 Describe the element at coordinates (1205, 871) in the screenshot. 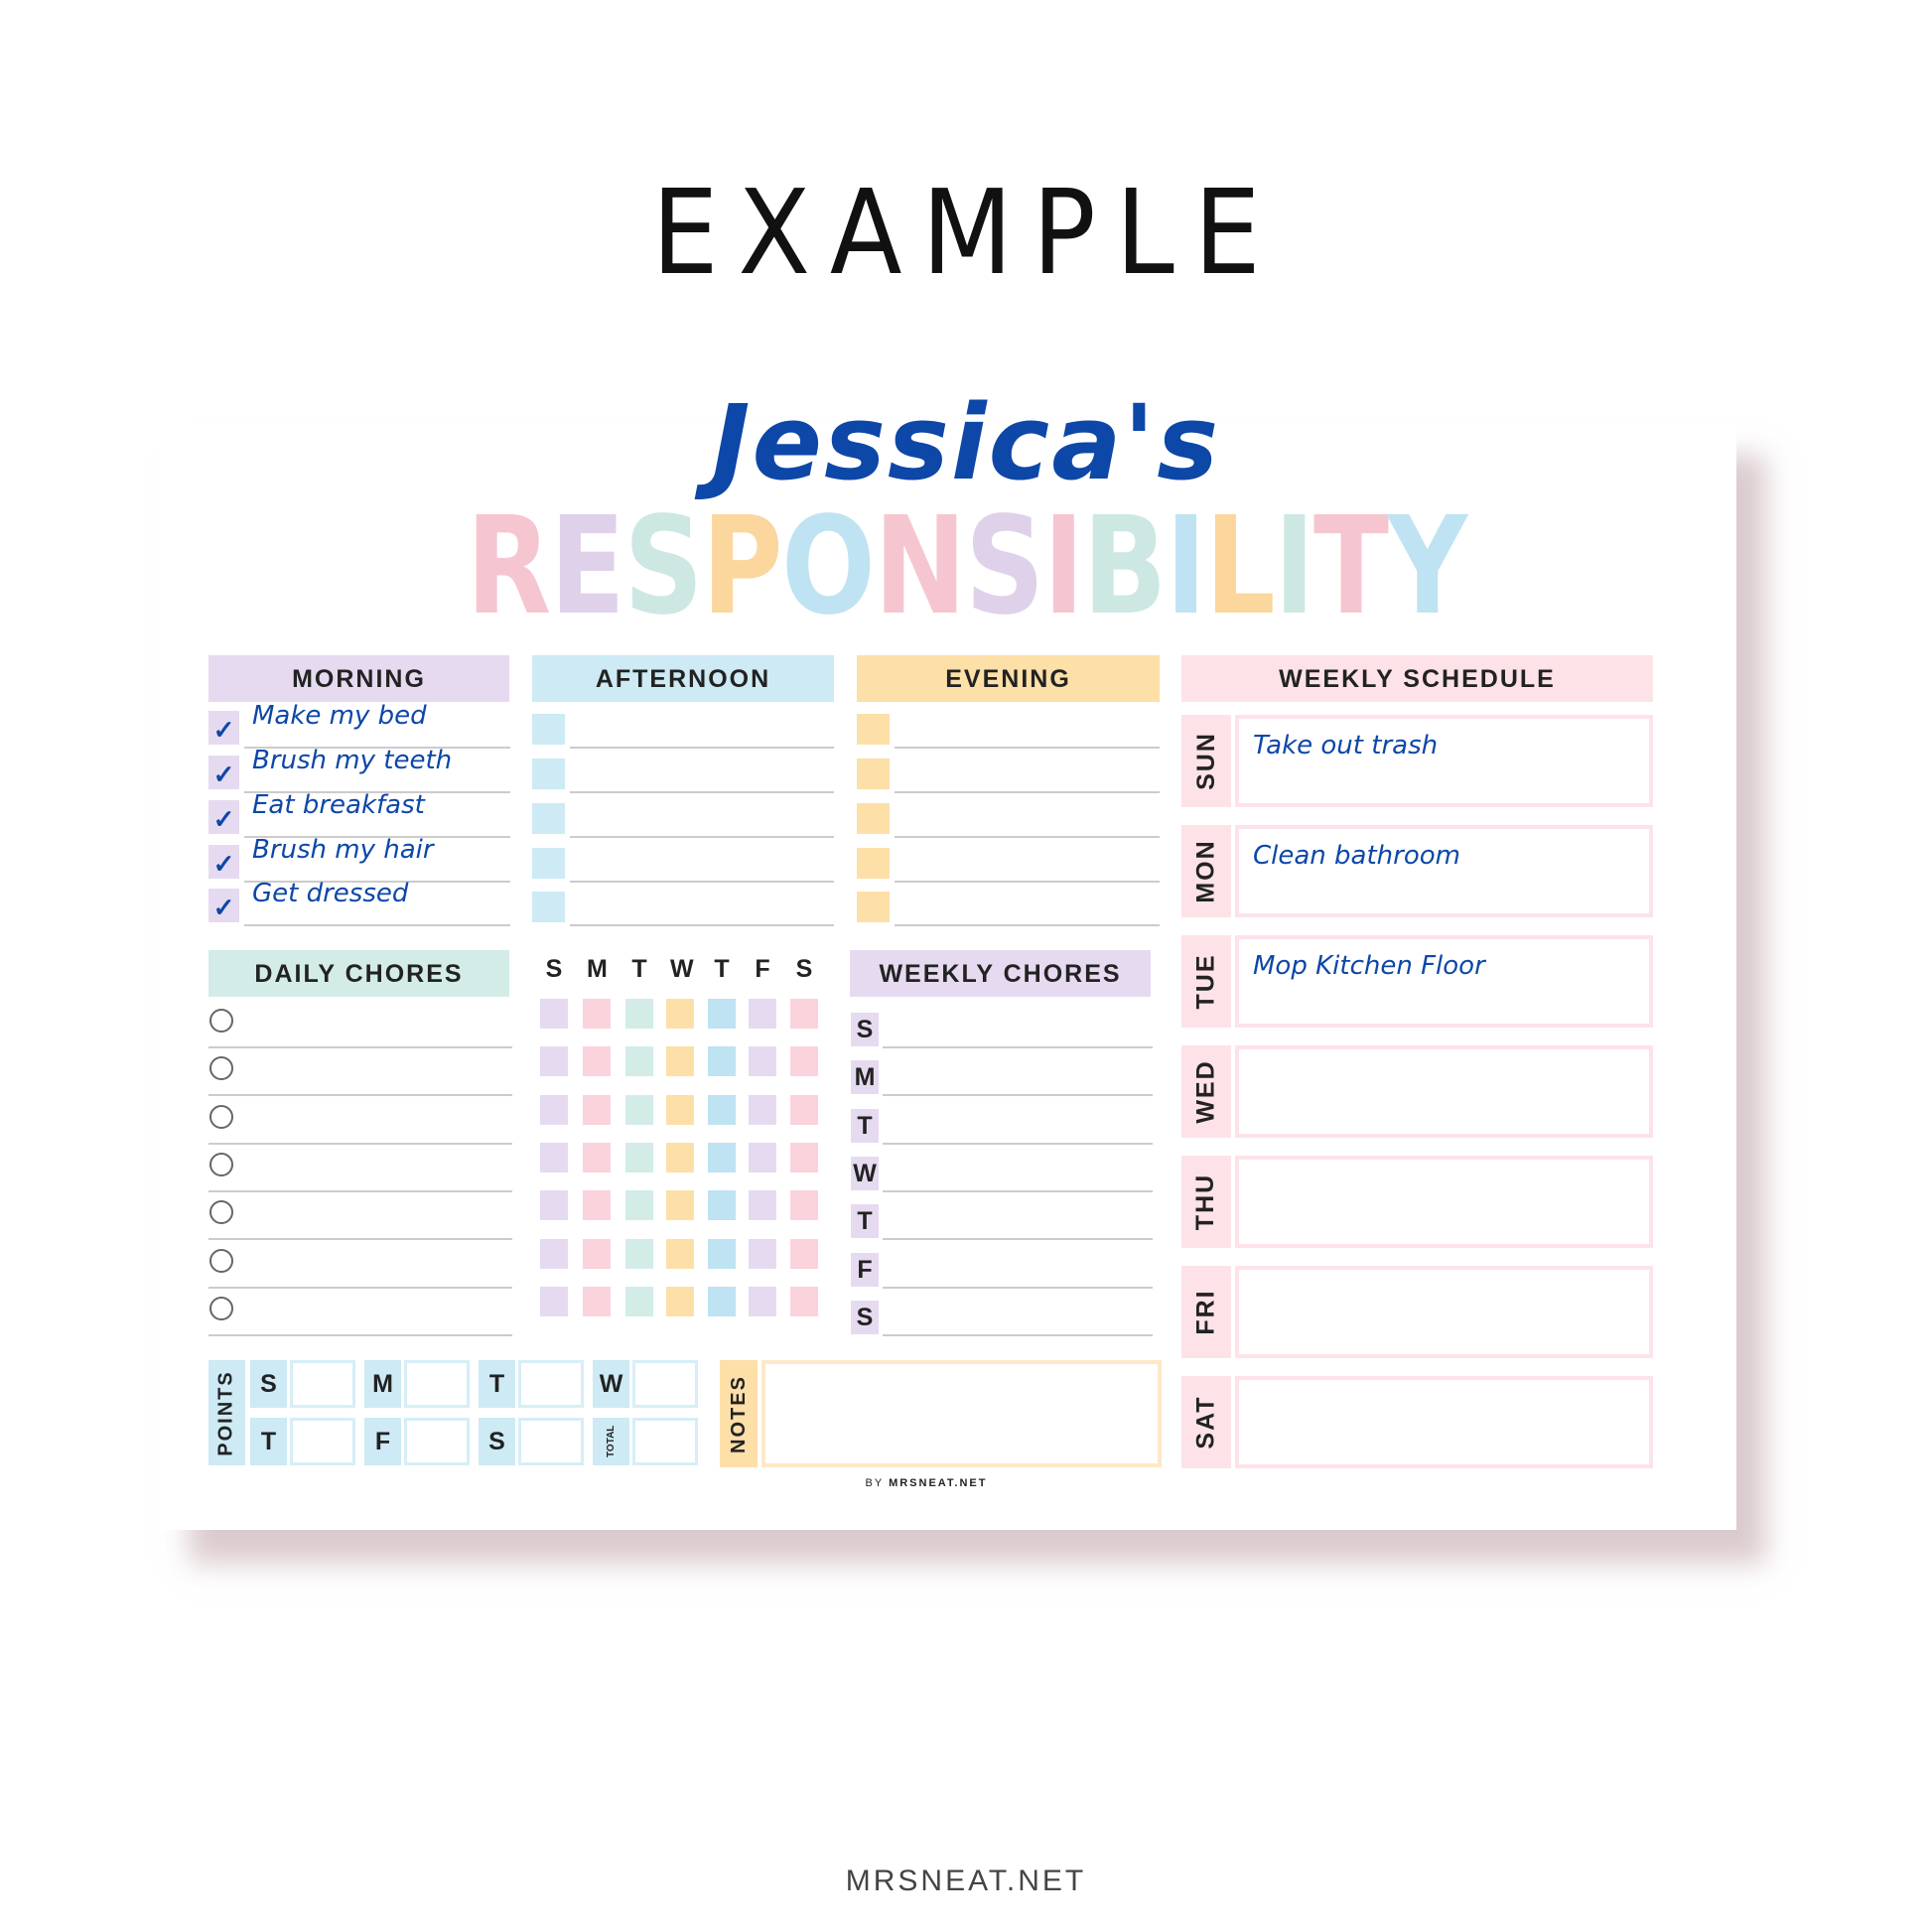

I see `day-label: MON` at that location.